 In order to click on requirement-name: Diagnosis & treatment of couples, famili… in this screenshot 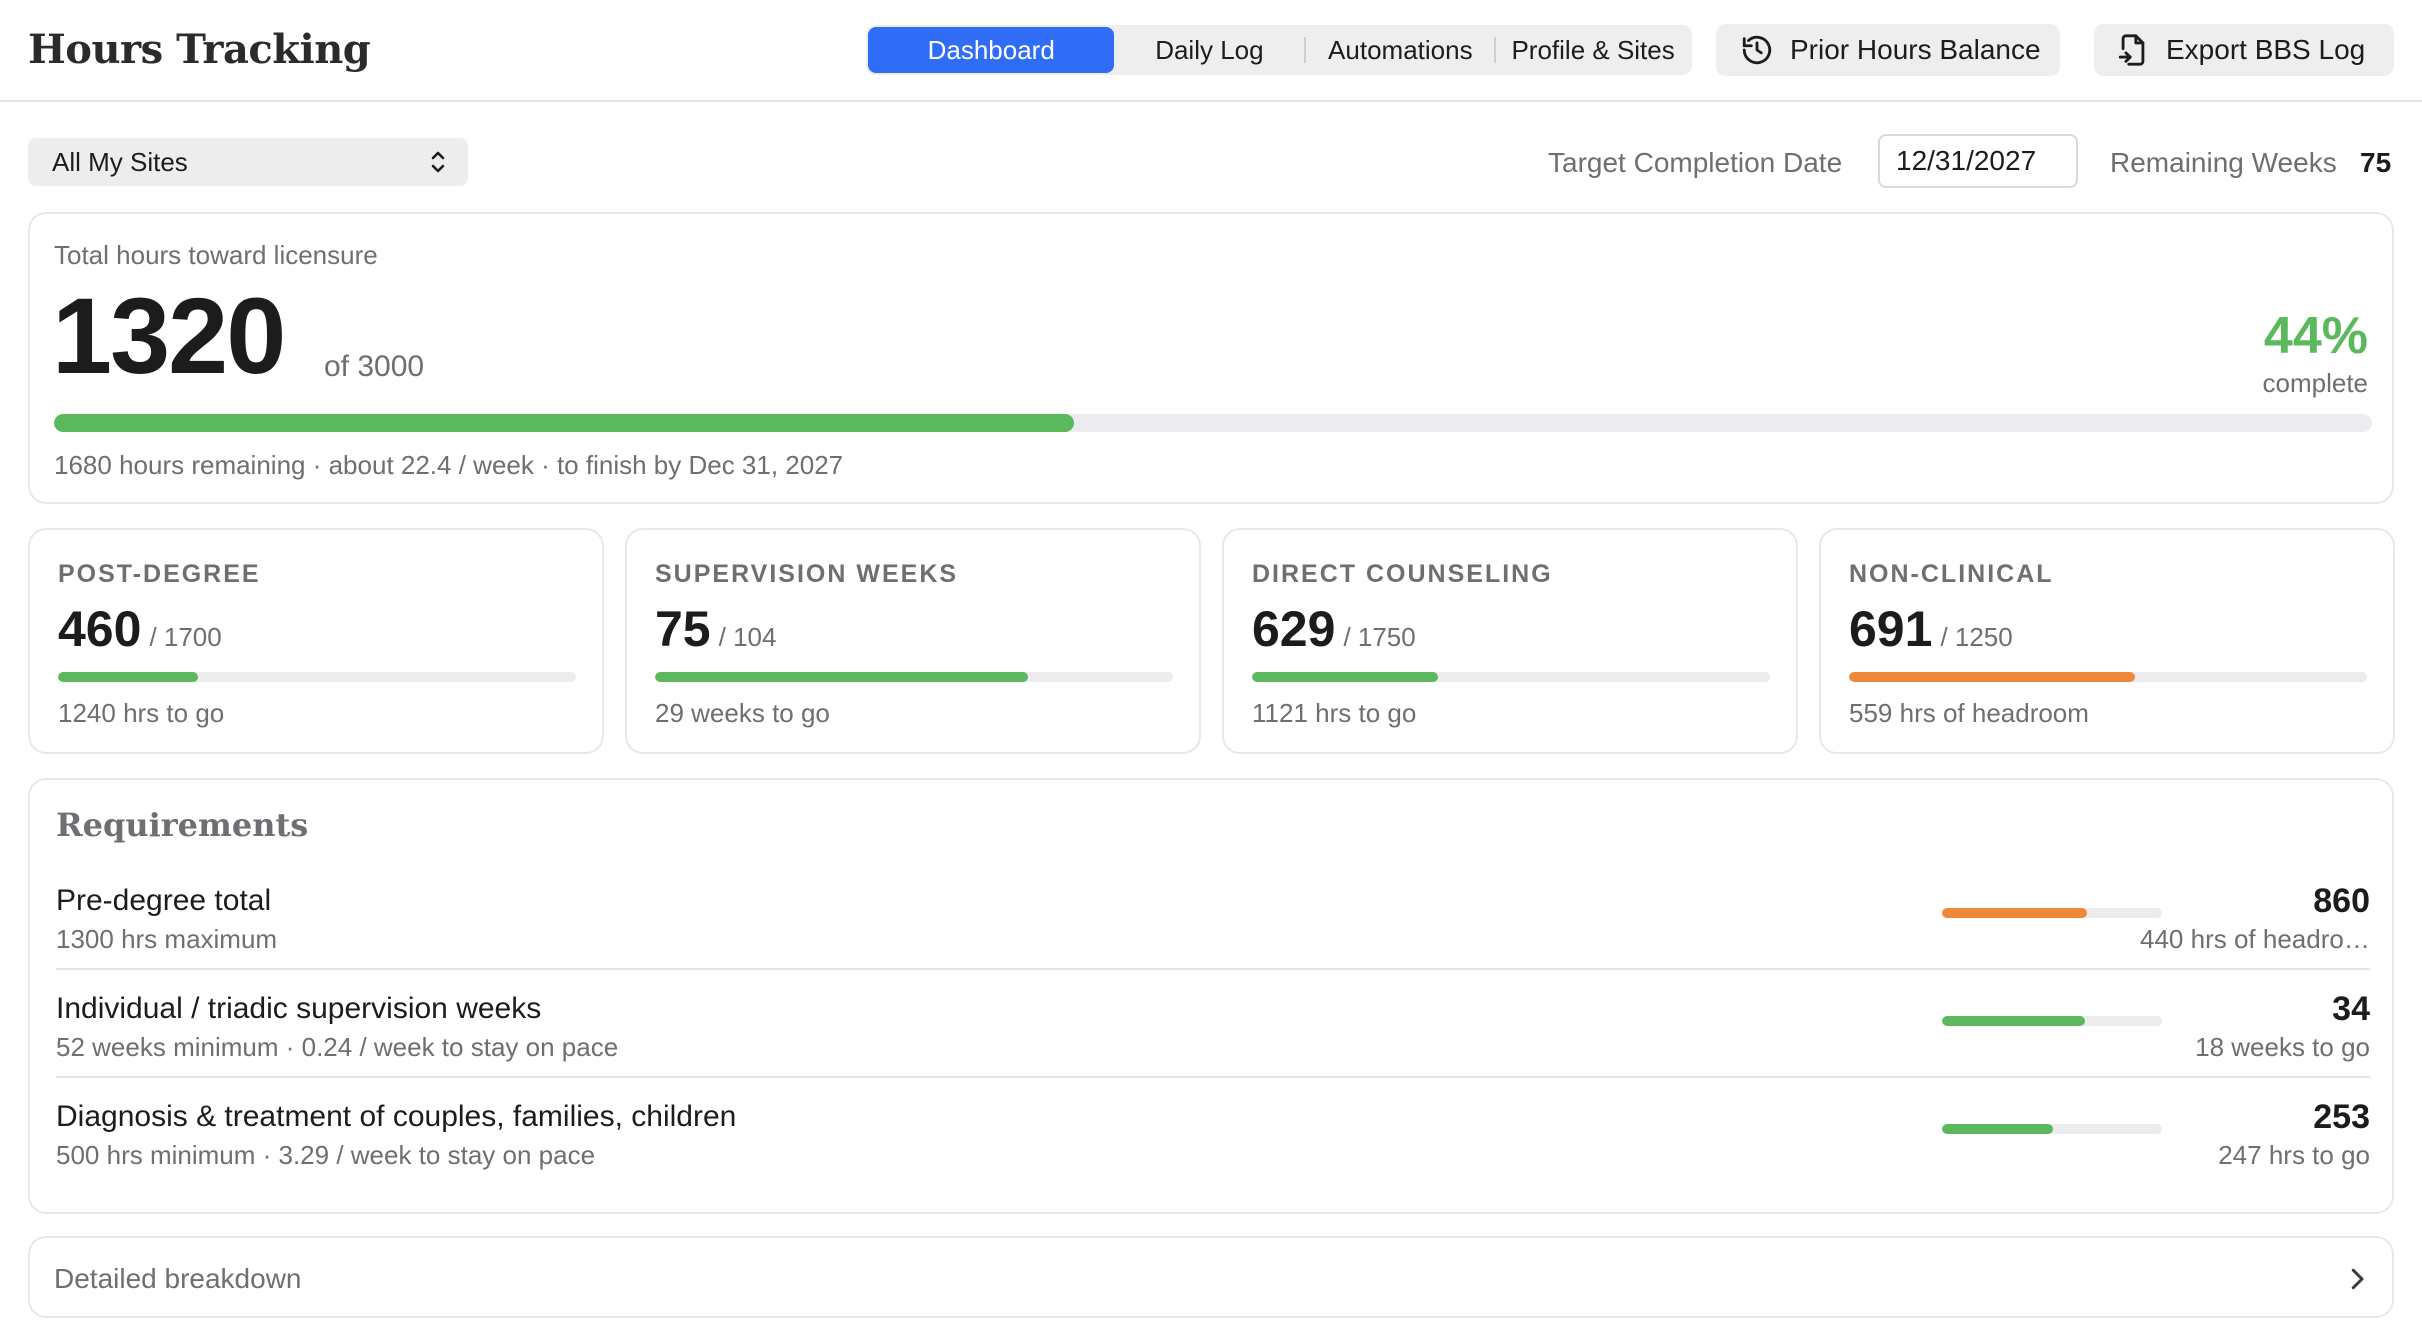, I will do `click(396, 1116)`.